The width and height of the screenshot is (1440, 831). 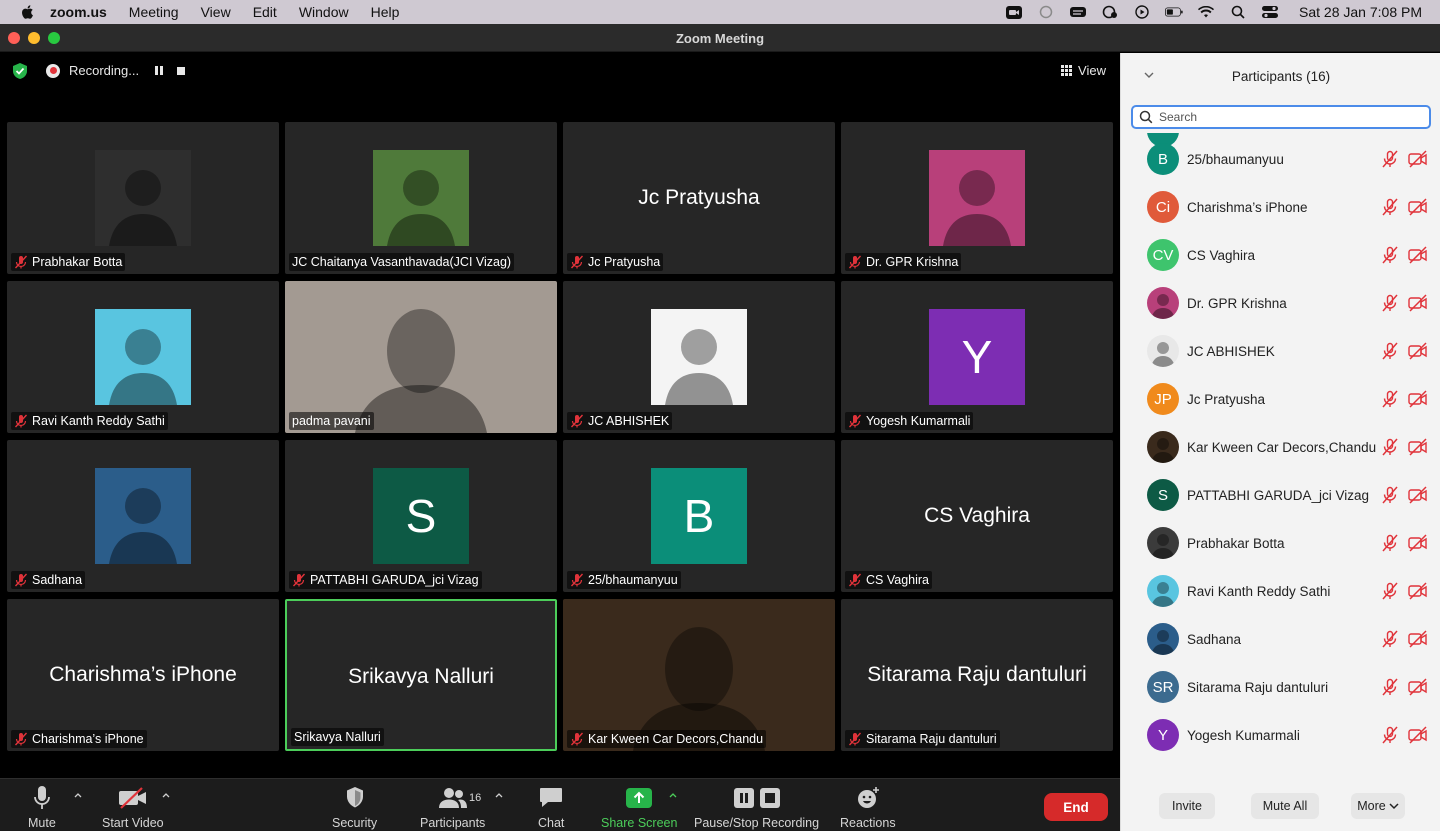 I want to click on participant-list-item: Sadhana, so click(x=1280, y=639).